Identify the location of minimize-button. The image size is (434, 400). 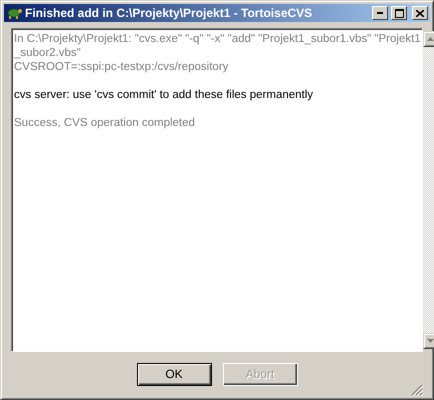
(380, 13).